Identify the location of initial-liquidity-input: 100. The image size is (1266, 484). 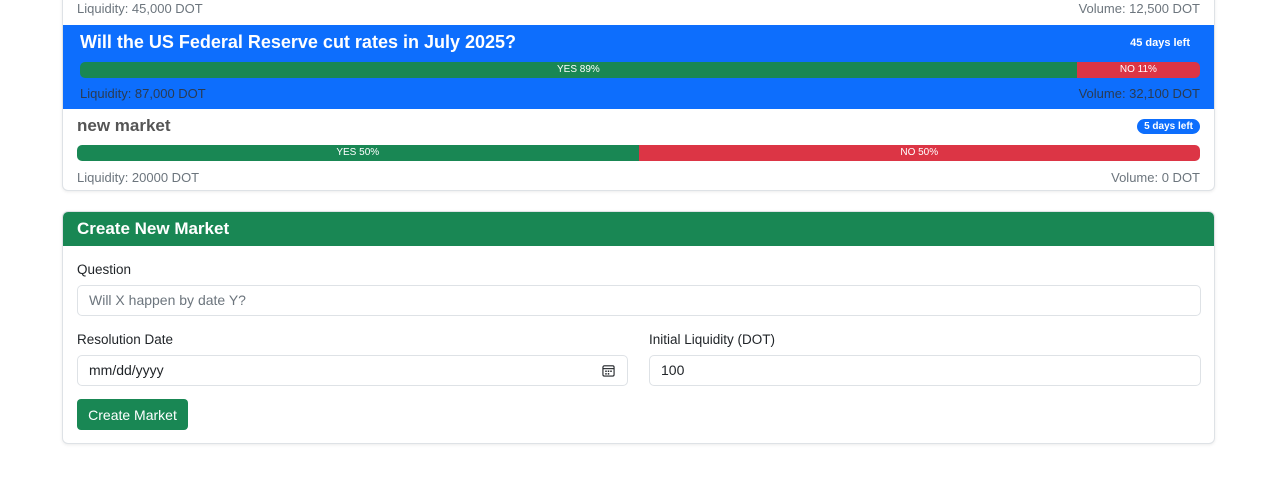
(925, 370).